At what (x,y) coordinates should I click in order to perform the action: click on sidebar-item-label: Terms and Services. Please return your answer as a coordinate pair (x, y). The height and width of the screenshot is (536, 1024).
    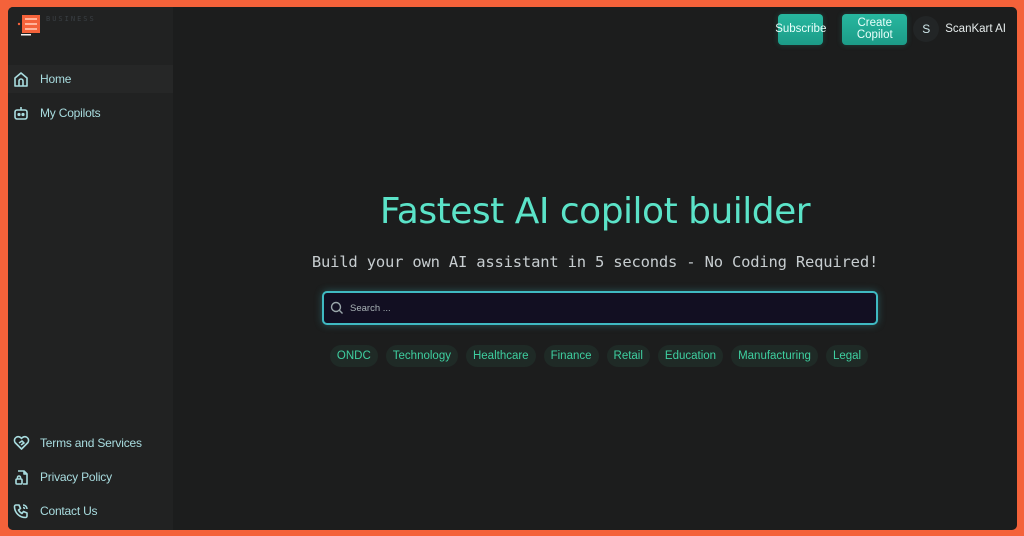
    Looking at the image, I should click on (91, 443).